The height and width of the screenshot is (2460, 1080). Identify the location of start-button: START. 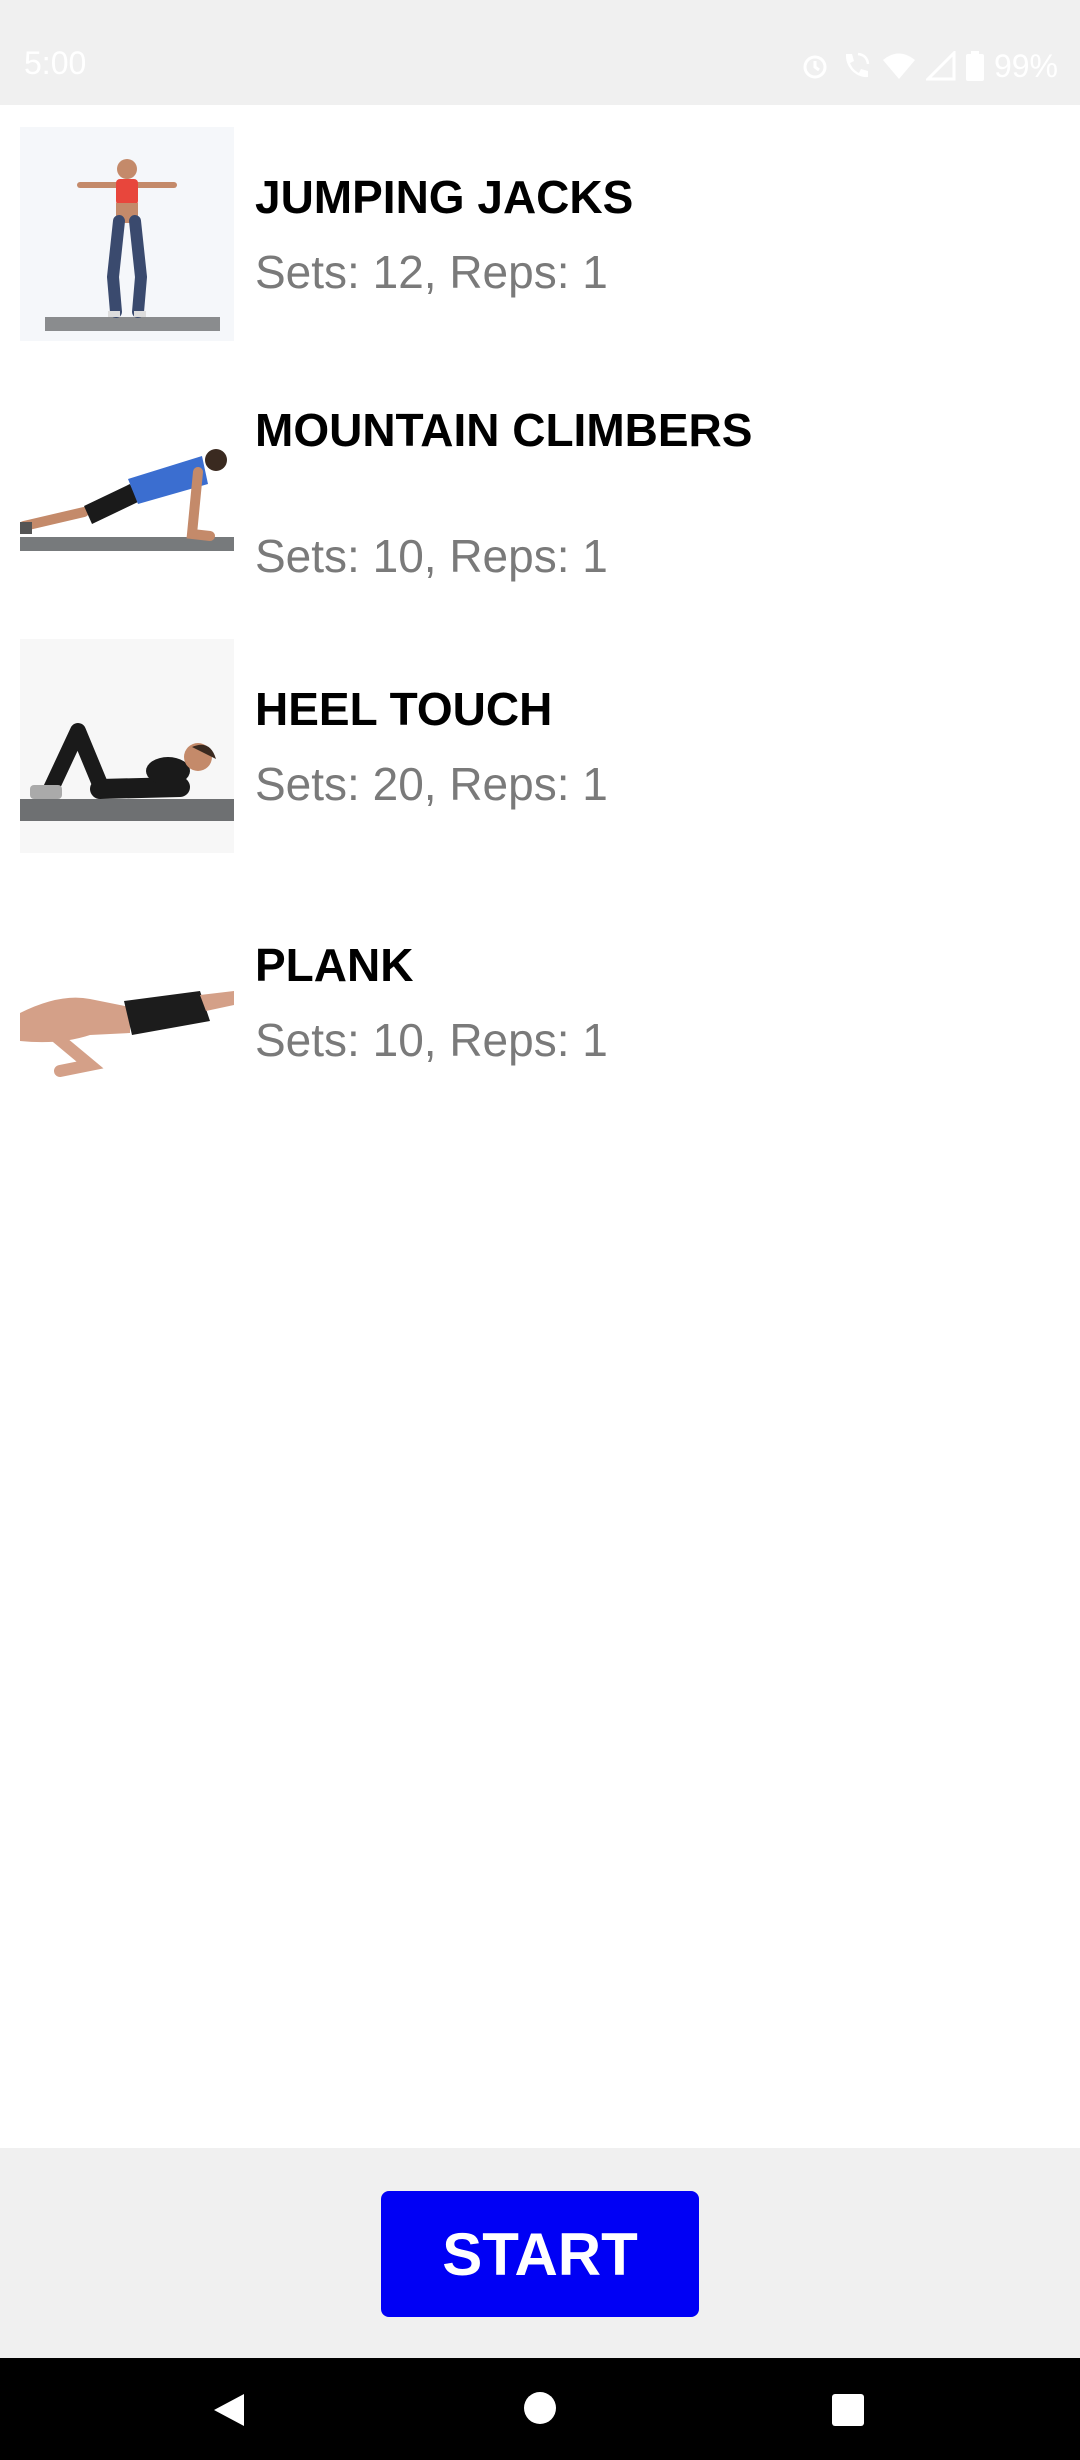
(540, 2254).